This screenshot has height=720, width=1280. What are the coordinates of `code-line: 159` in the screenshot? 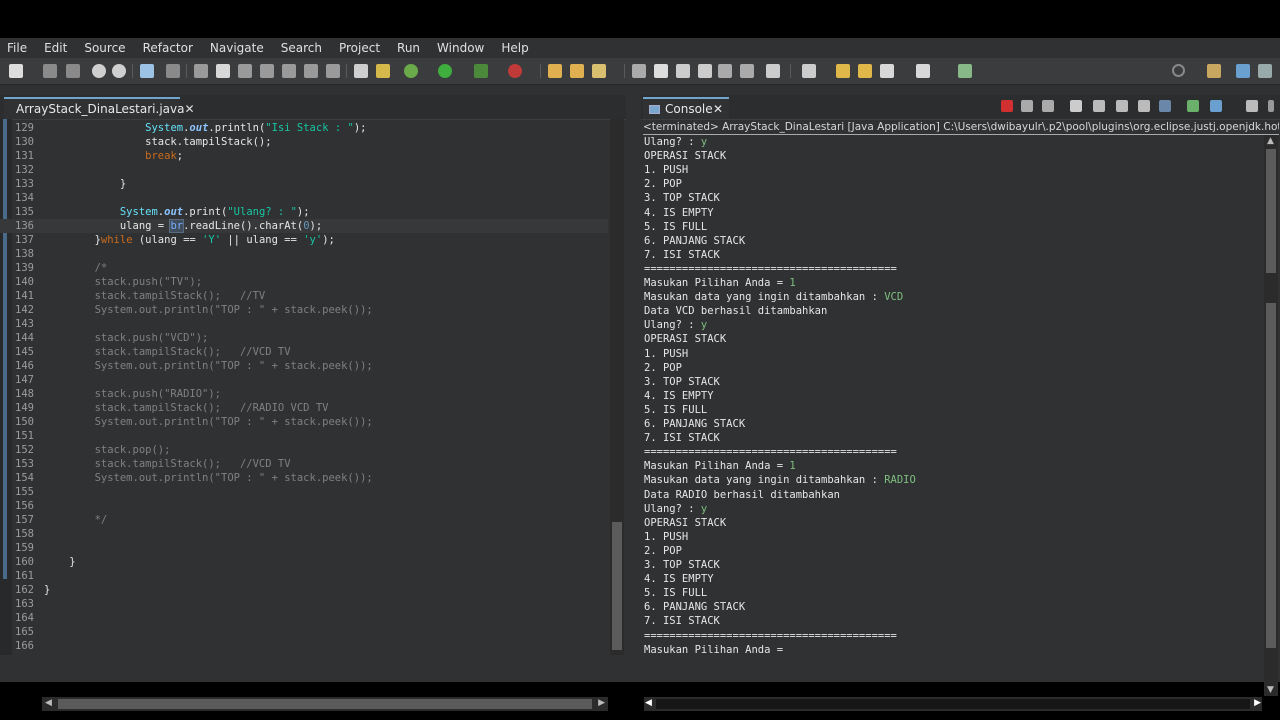 It's located at (304, 548).